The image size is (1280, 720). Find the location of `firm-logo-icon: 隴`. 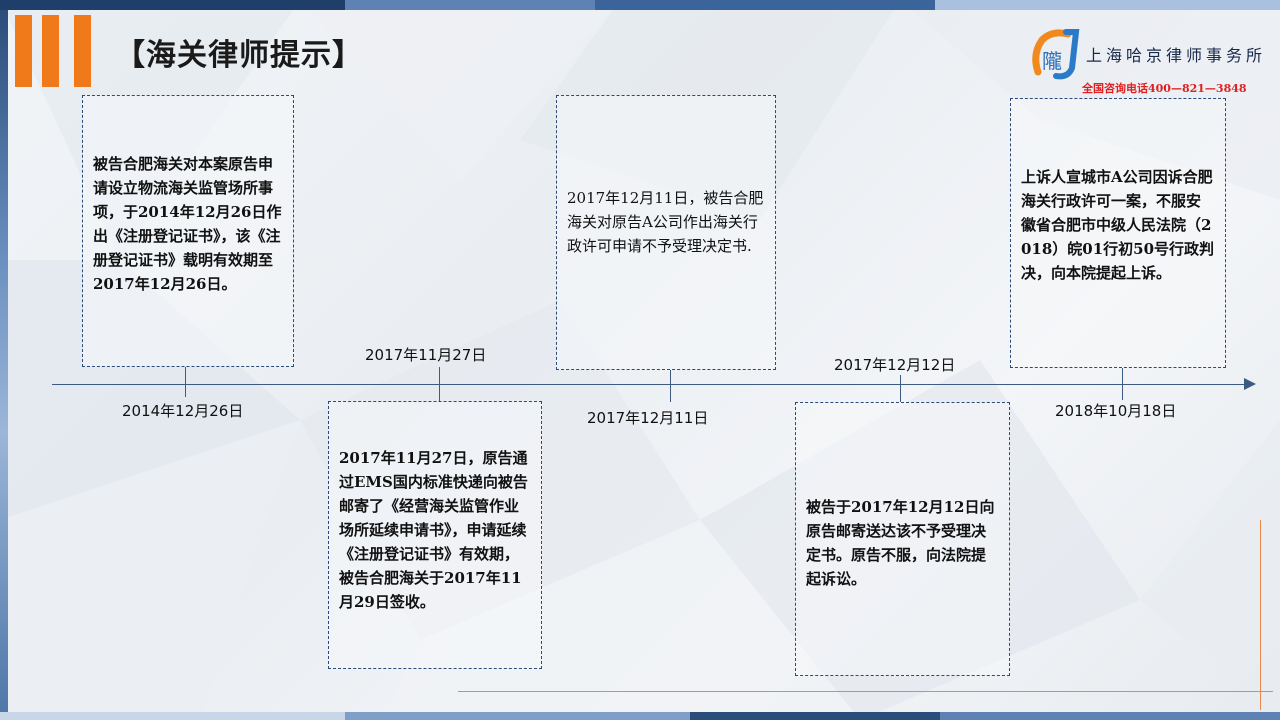

firm-logo-icon: 隴 is located at coordinates (1056, 54).